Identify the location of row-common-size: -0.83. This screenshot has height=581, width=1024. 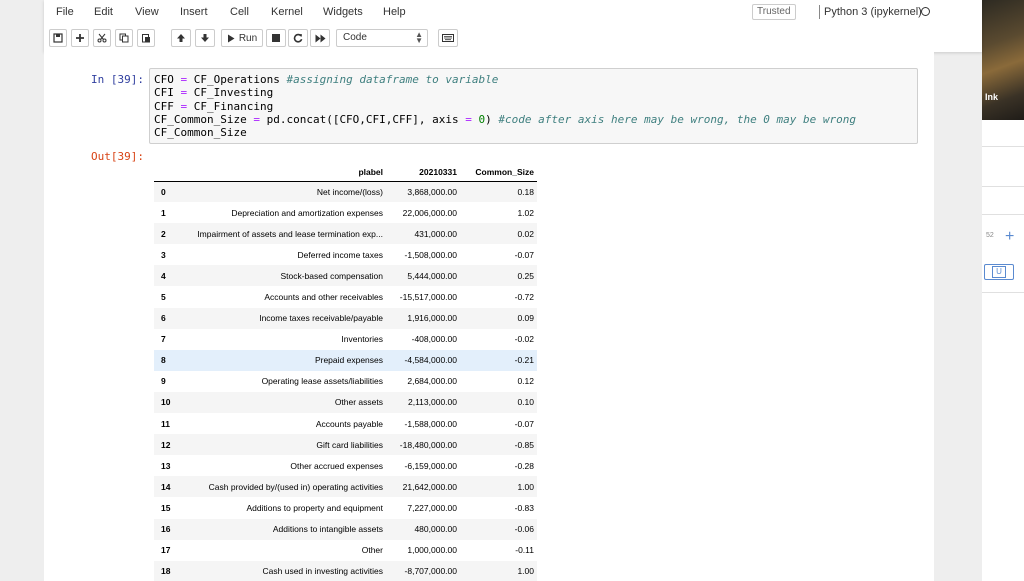
(524, 507).